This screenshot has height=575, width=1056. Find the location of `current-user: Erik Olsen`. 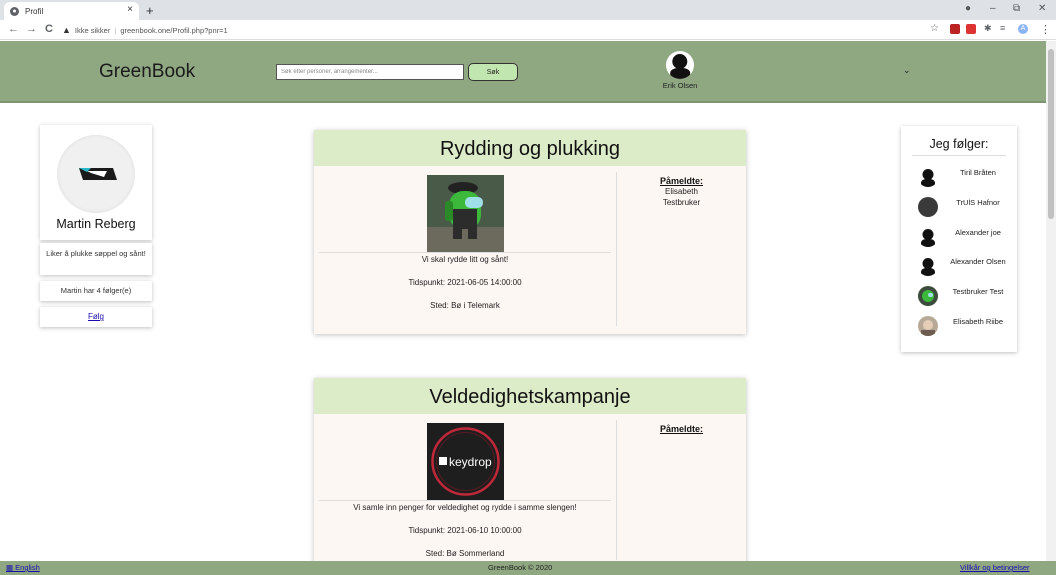

current-user: Erik Olsen is located at coordinates (680, 70).